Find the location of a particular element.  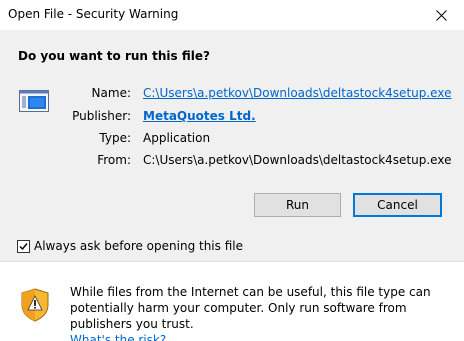

from-label: From: is located at coordinates (114, 160).